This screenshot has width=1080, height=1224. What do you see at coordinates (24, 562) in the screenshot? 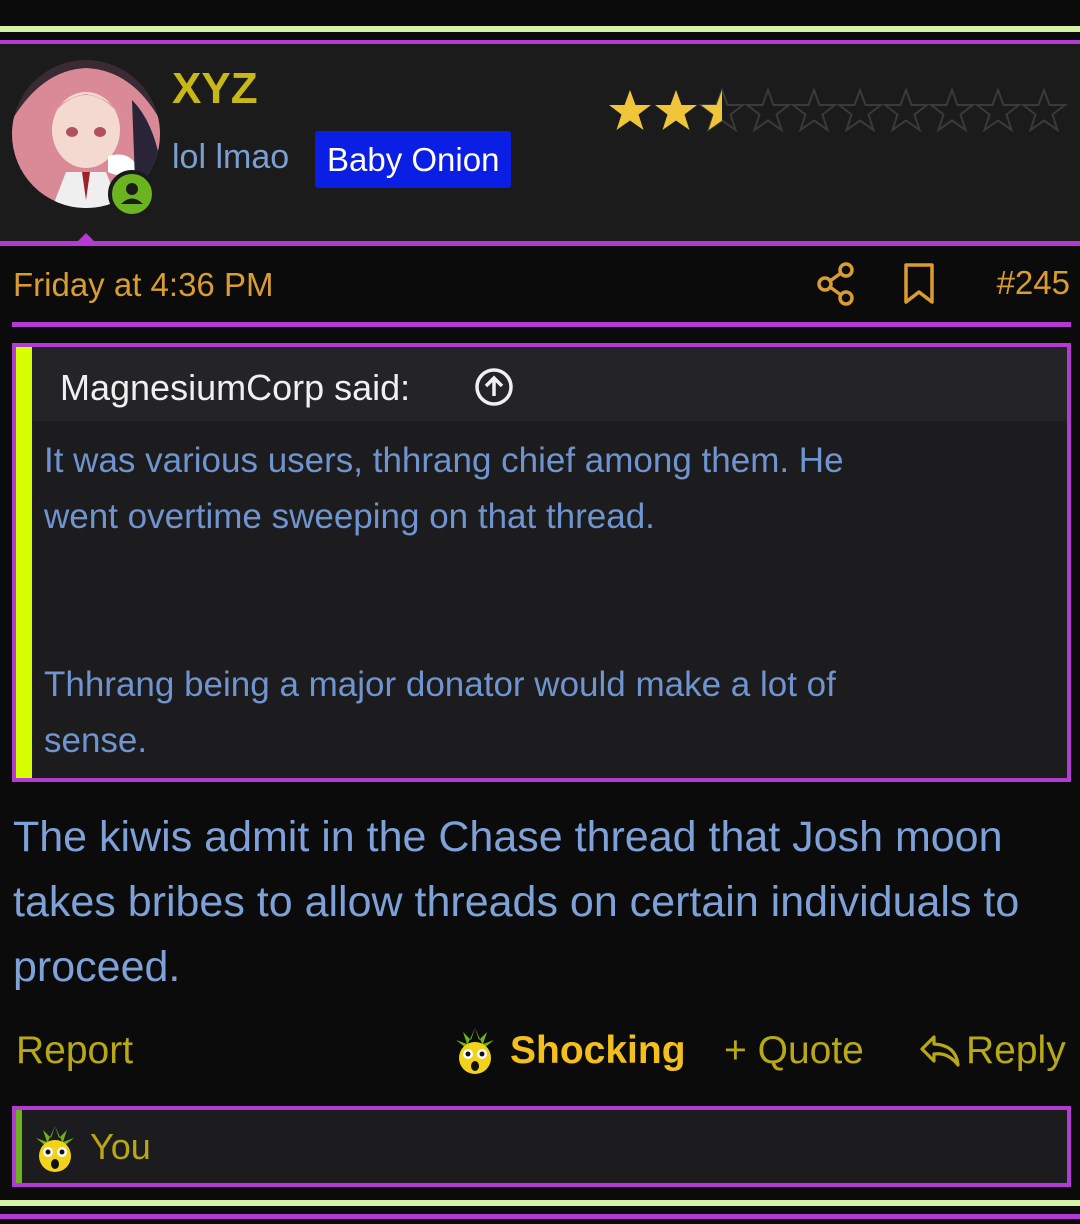
I see `quote-accent-bar` at bounding box center [24, 562].